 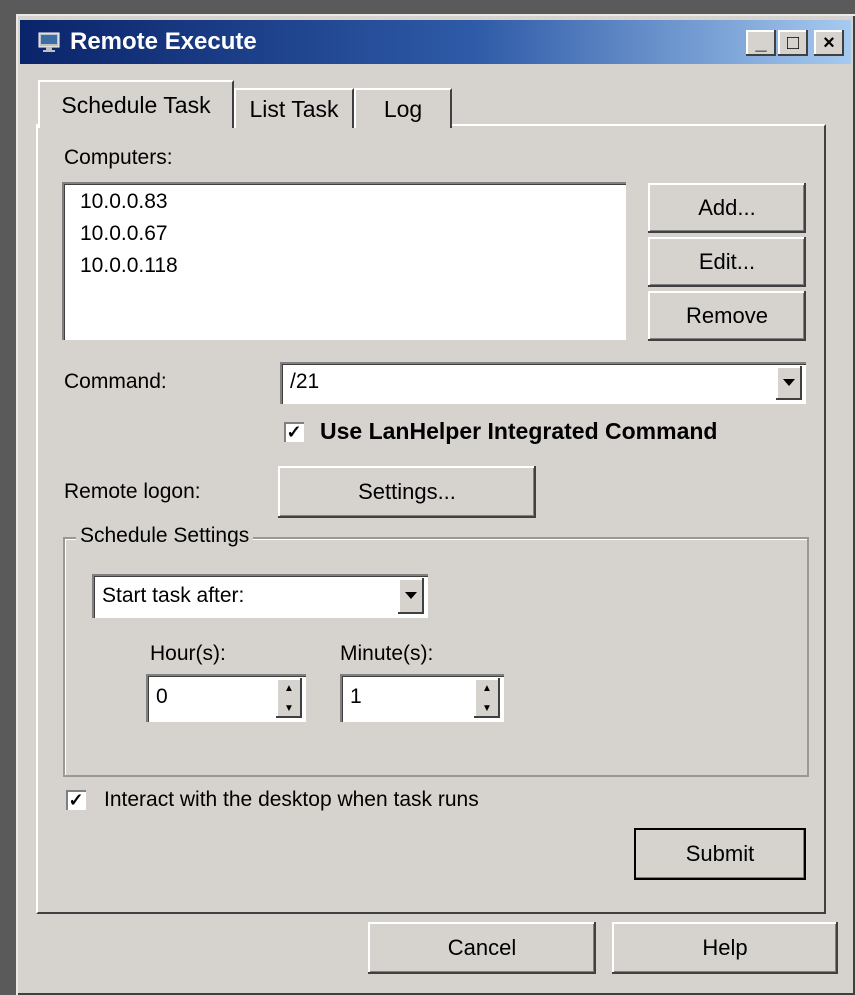 I want to click on minutes-value: 1, so click(x=356, y=696).